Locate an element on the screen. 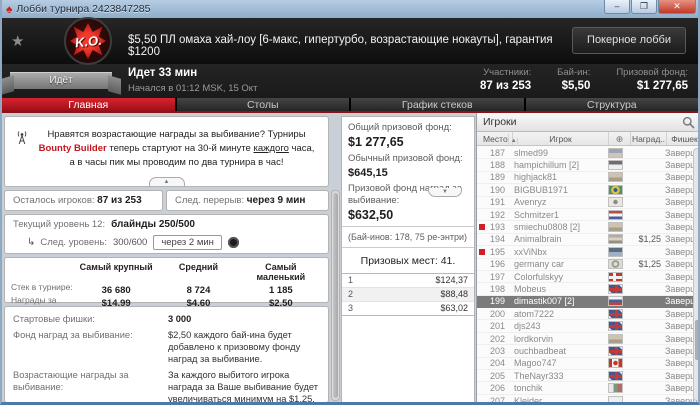  player-row: 207 Kleider Заверш. is located at coordinates (587, 398).